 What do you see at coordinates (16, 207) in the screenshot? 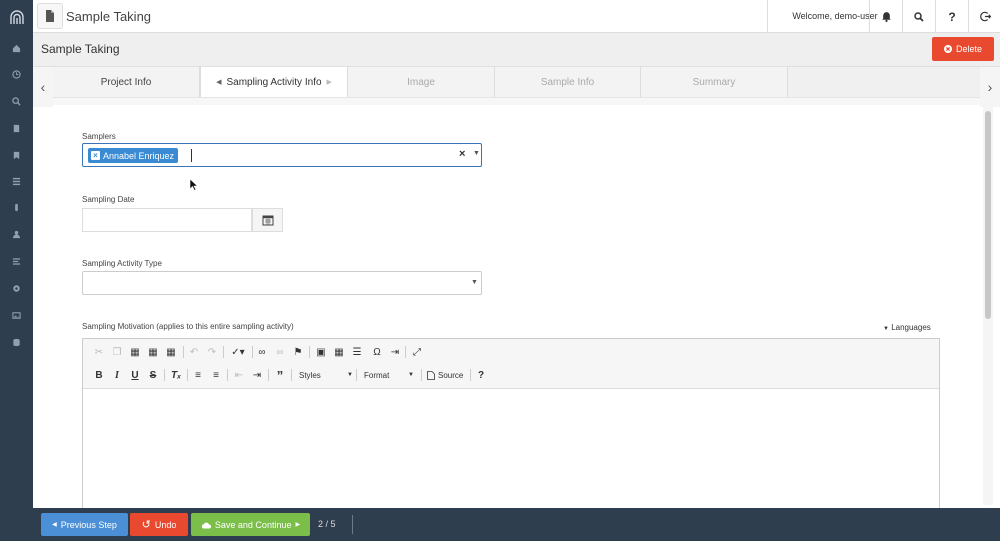
I see `sidebar-item-samples` at bounding box center [16, 207].